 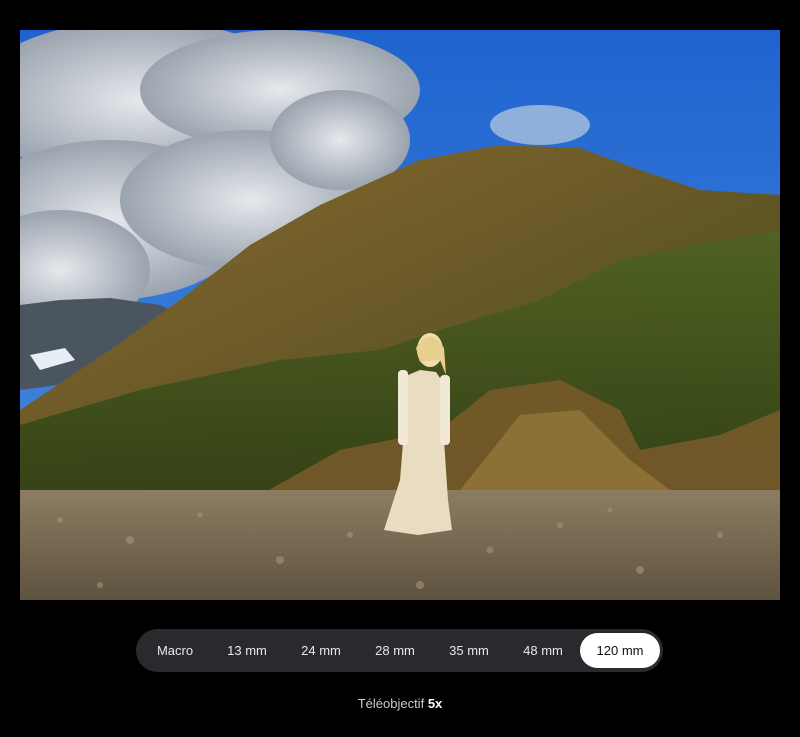 What do you see at coordinates (469, 650) in the screenshot?
I see `lens-option-35mm: 35 mm` at bounding box center [469, 650].